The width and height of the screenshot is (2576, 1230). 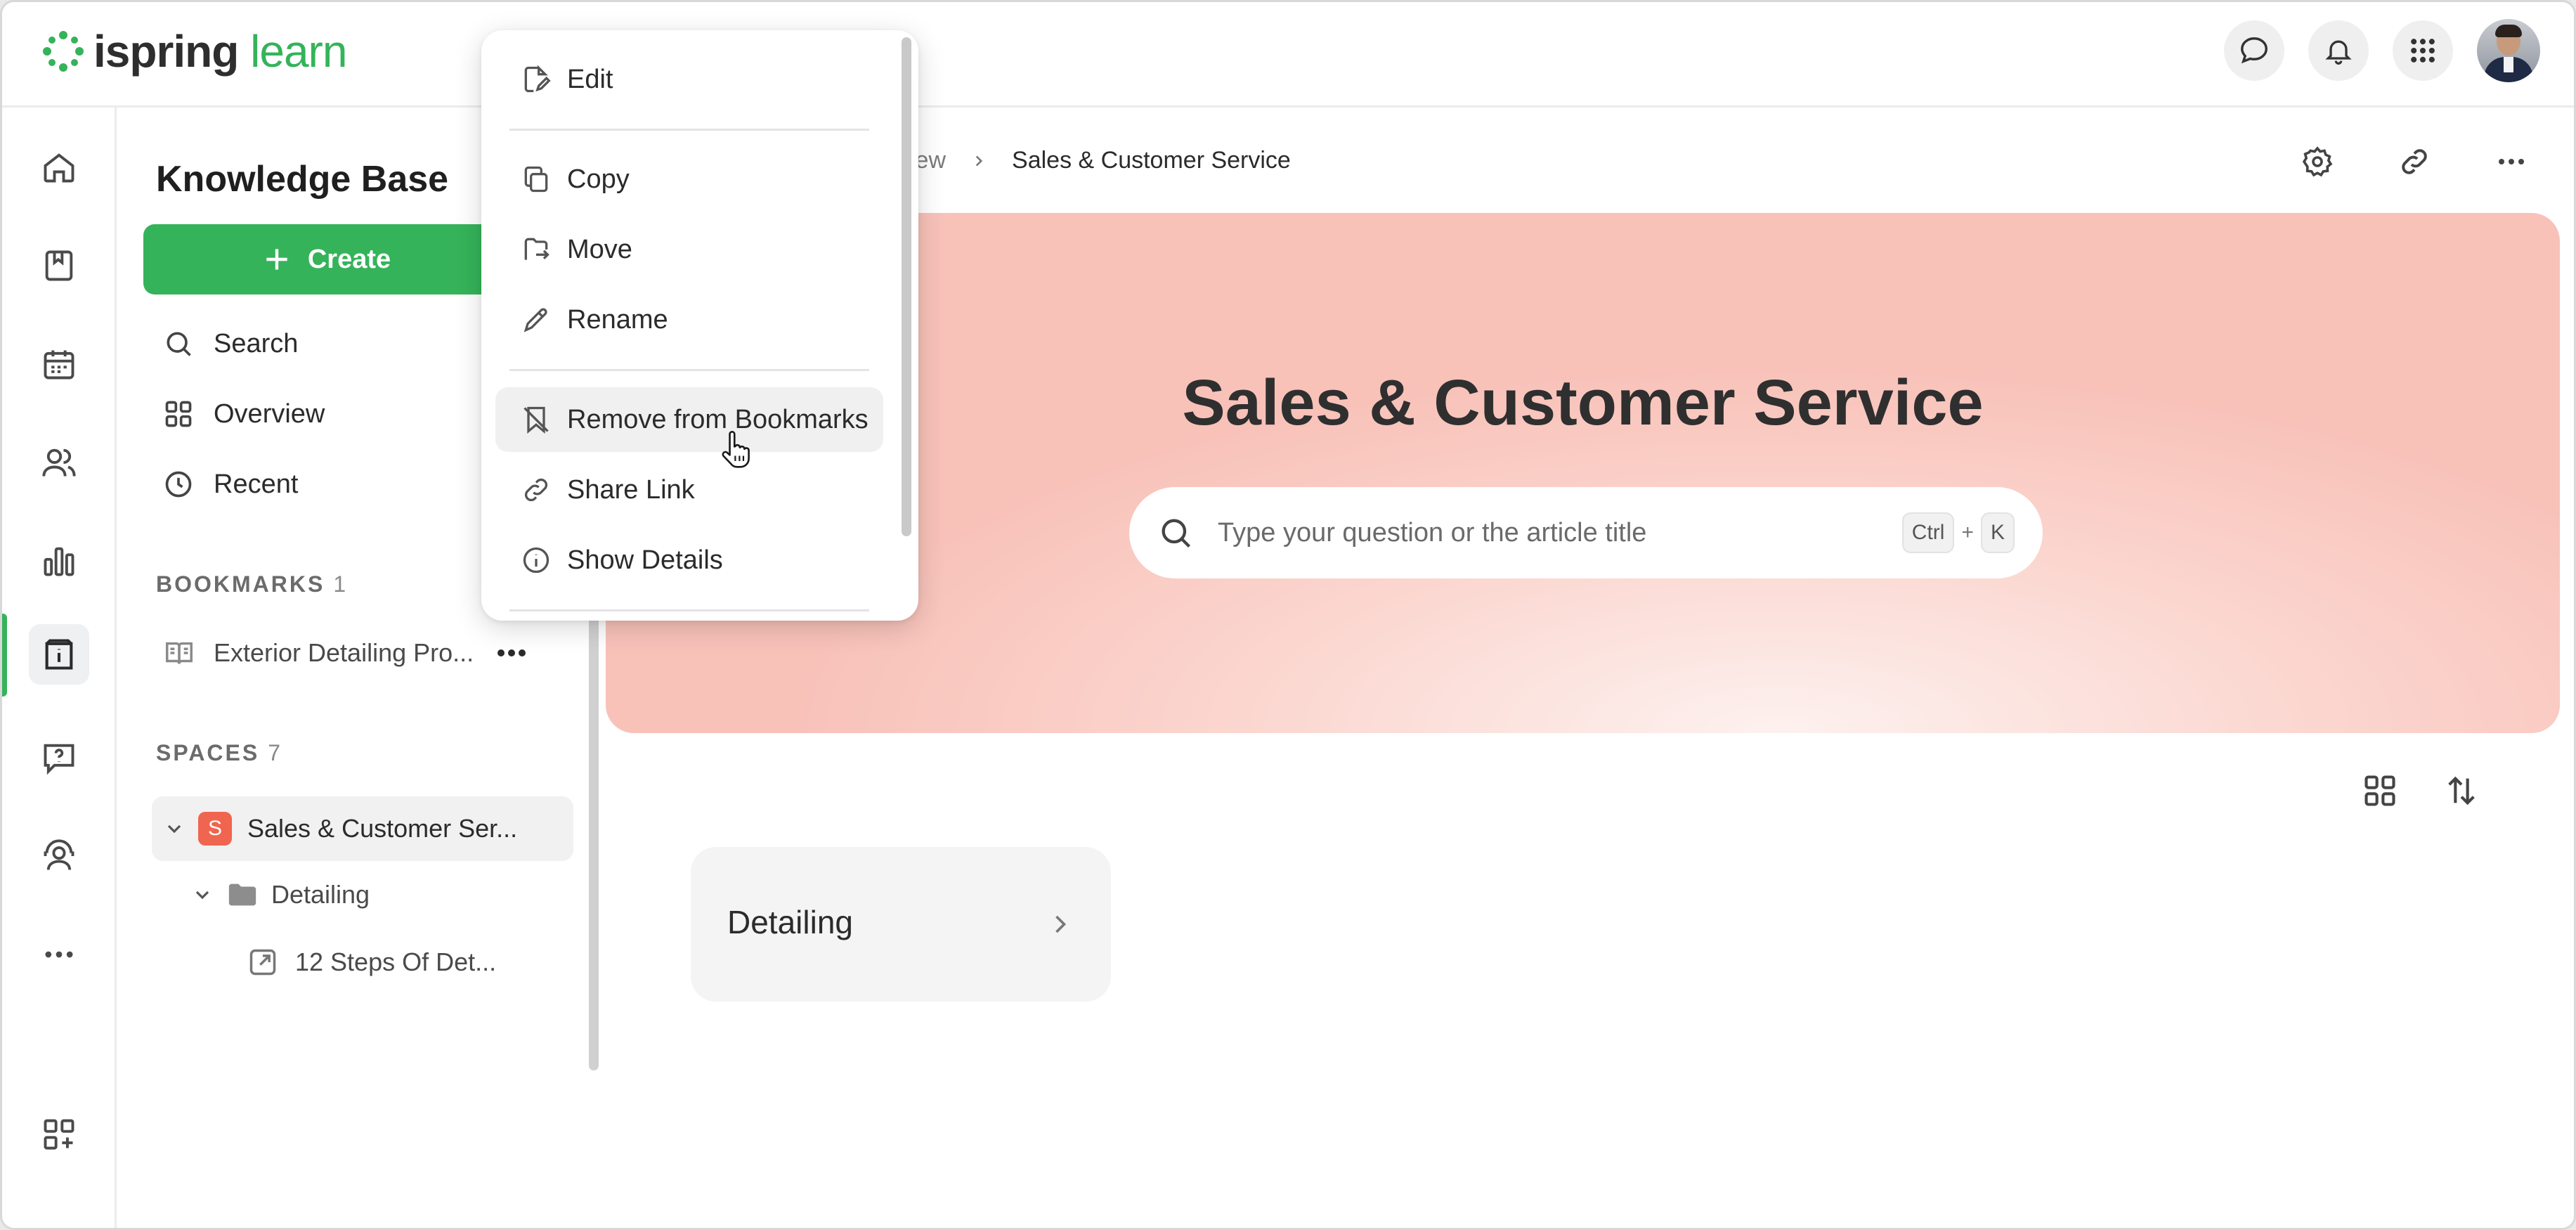 I want to click on menu-item-remove-bookmark: Remove from Bookmarks, so click(x=689, y=419).